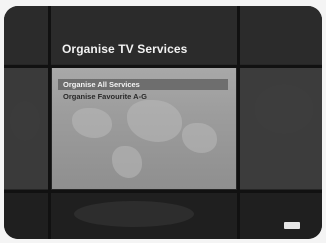 Image resolution: width=326 pixels, height=243 pixels. I want to click on menu-item-organise-all-services: Organise All Services, so click(143, 84).